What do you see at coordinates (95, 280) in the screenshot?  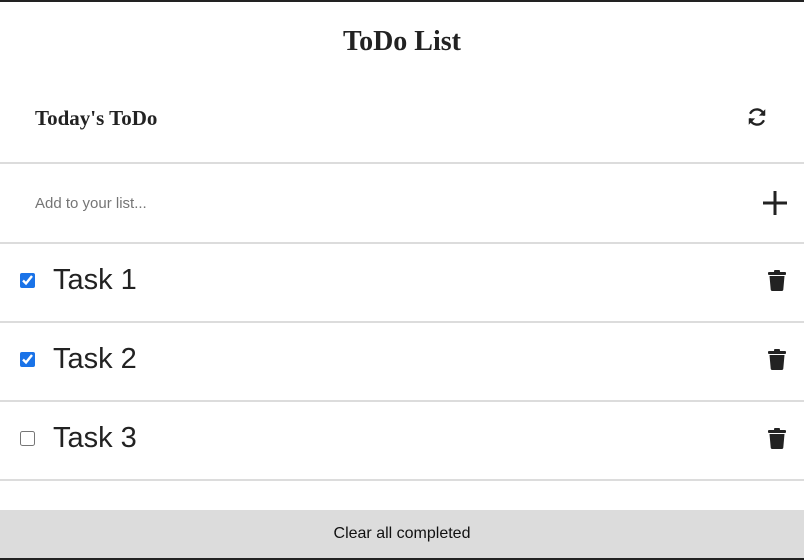 I see `task-label: Task 1` at bounding box center [95, 280].